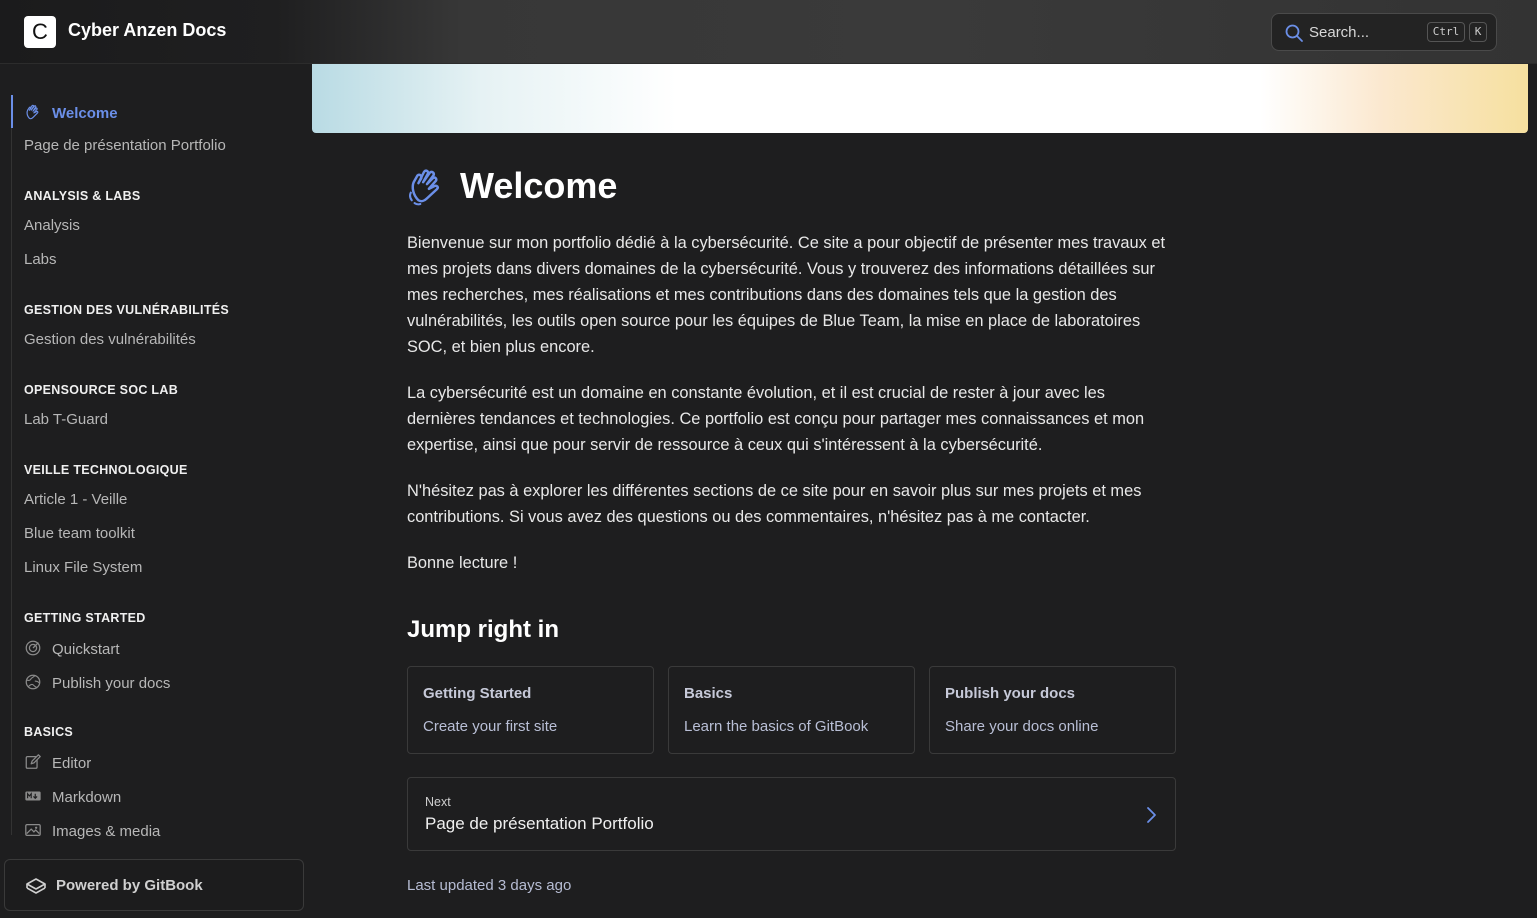 This screenshot has height=918, width=1537. I want to click on image-icon, so click(33, 830).